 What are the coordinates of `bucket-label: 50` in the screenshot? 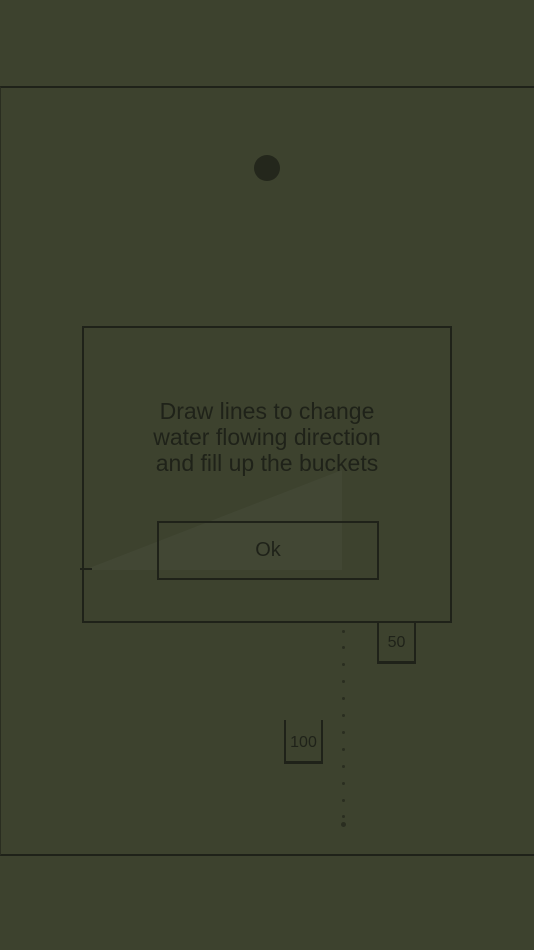 It's located at (396, 642).